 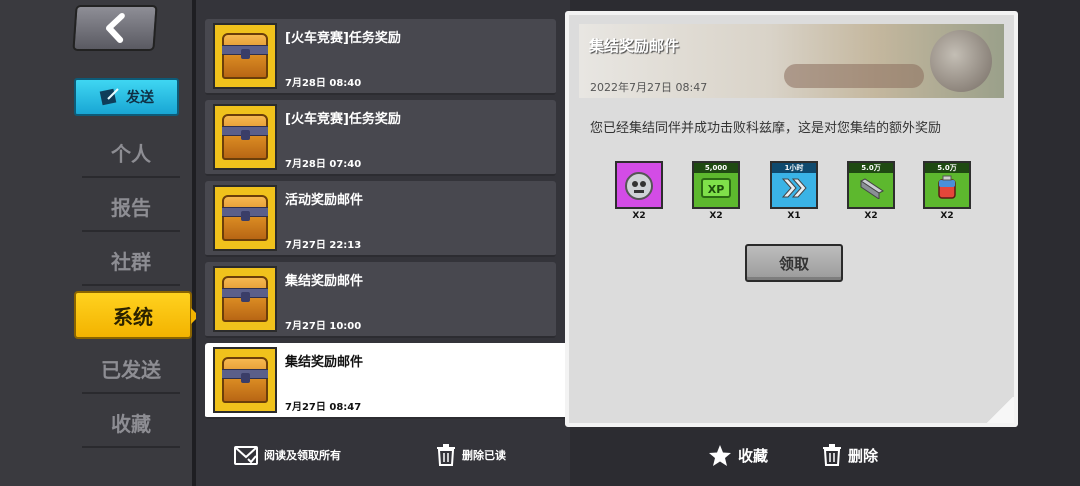 I want to click on mail-detail-toolbar: 收藏 删除, so click(x=825, y=458).